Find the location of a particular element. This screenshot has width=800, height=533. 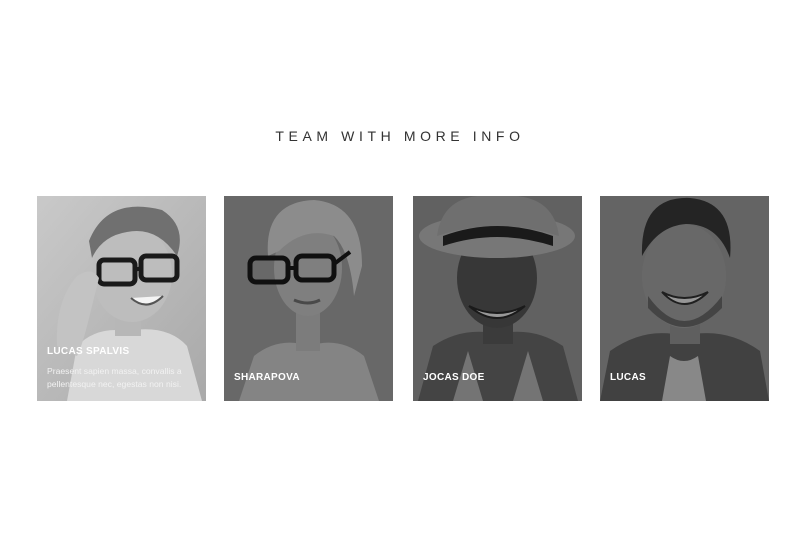

member-name: JOCAS DOE is located at coordinates (454, 377).